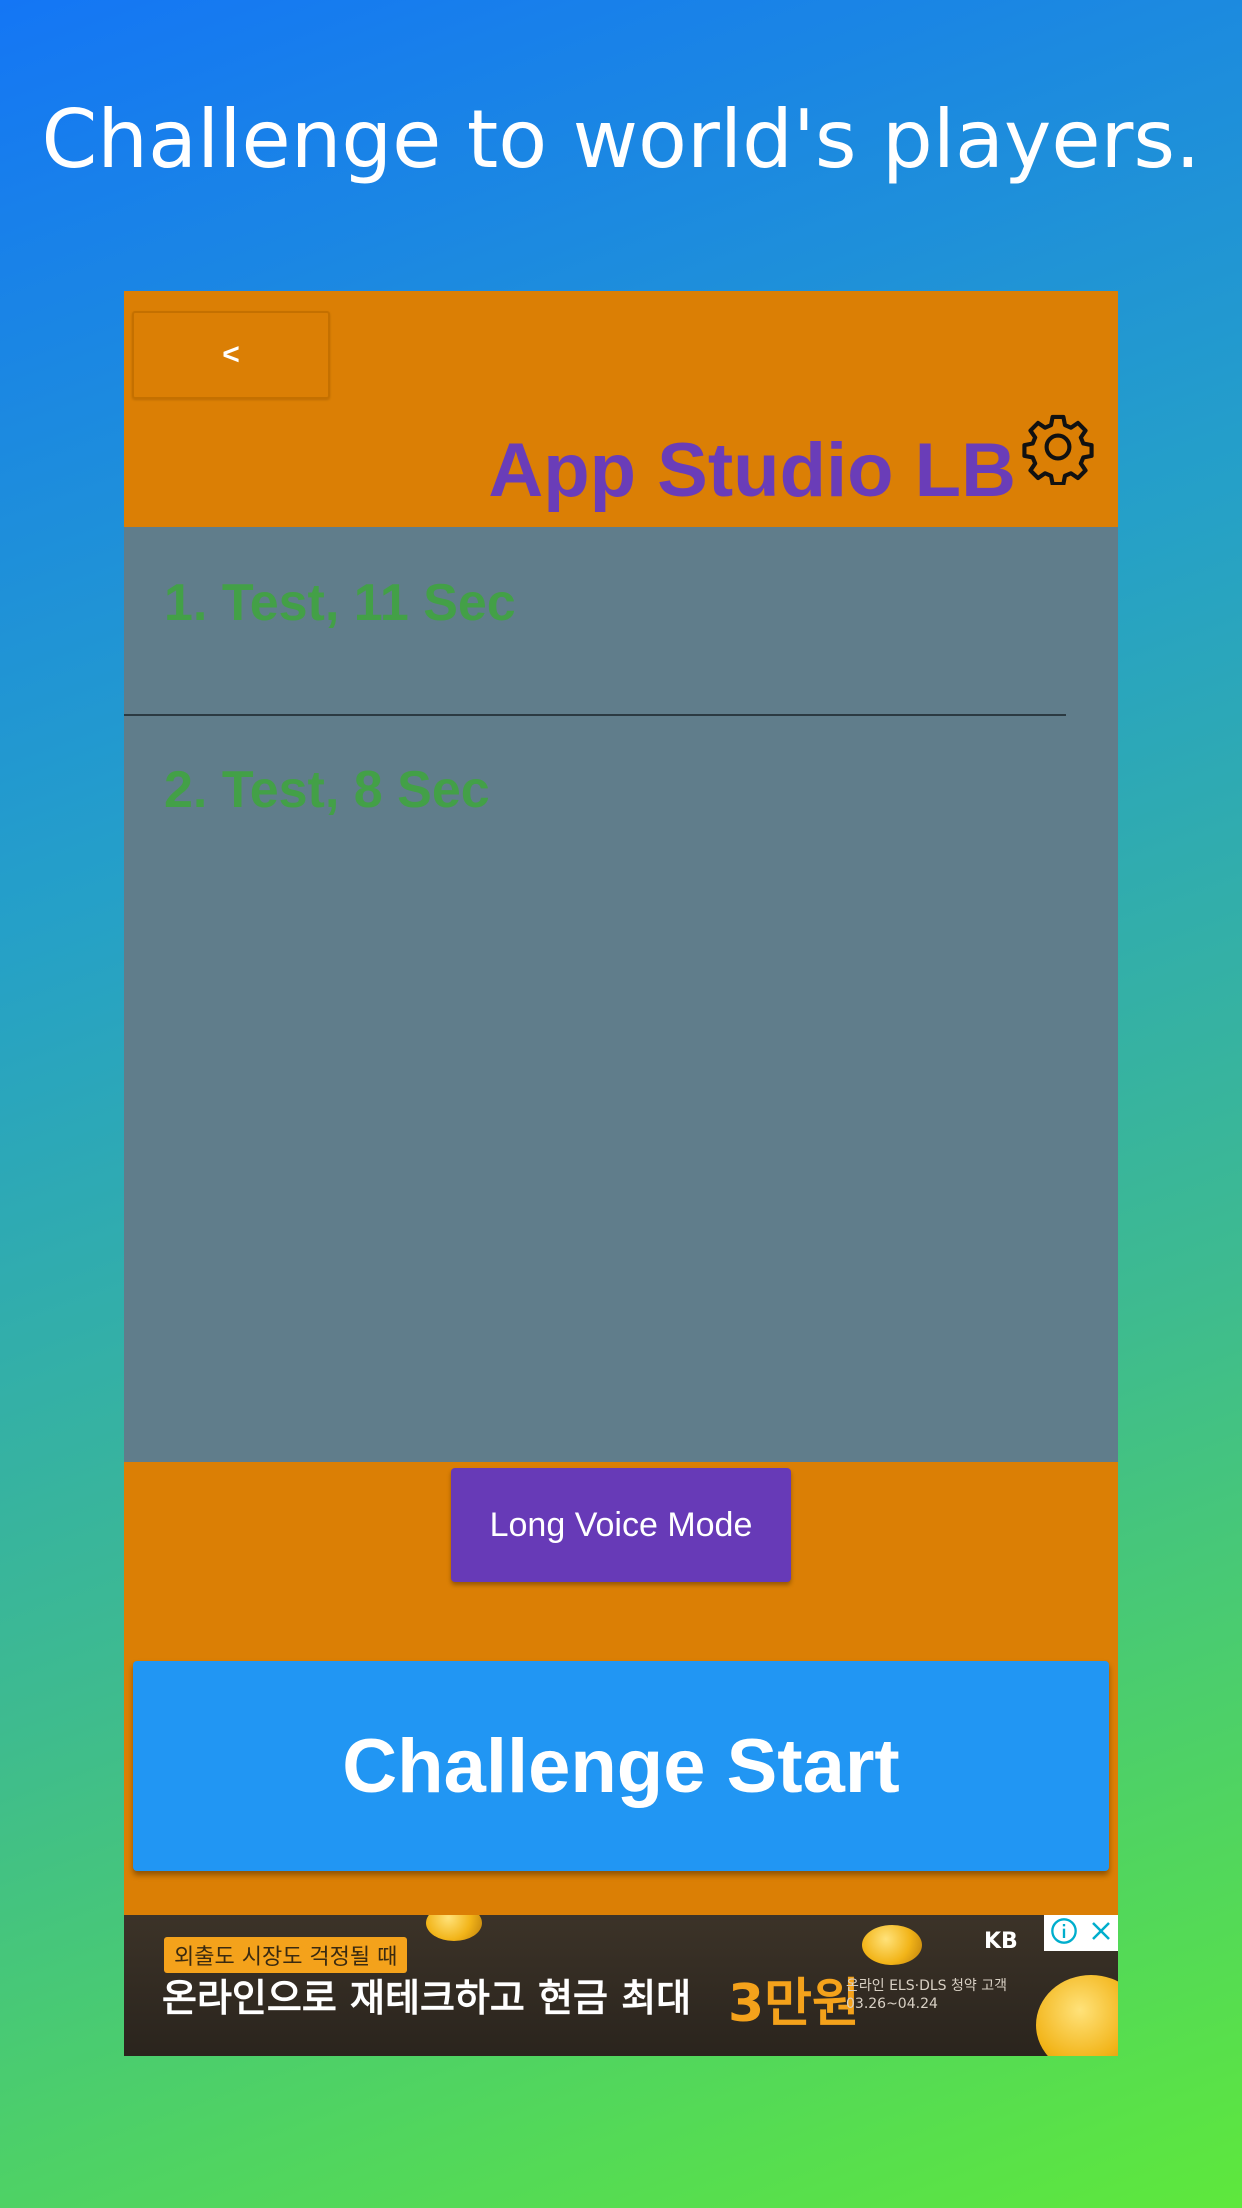  Describe the element at coordinates (340, 603) in the screenshot. I see `leaderboard-item-1: 1. Test, 11 Sec` at that location.